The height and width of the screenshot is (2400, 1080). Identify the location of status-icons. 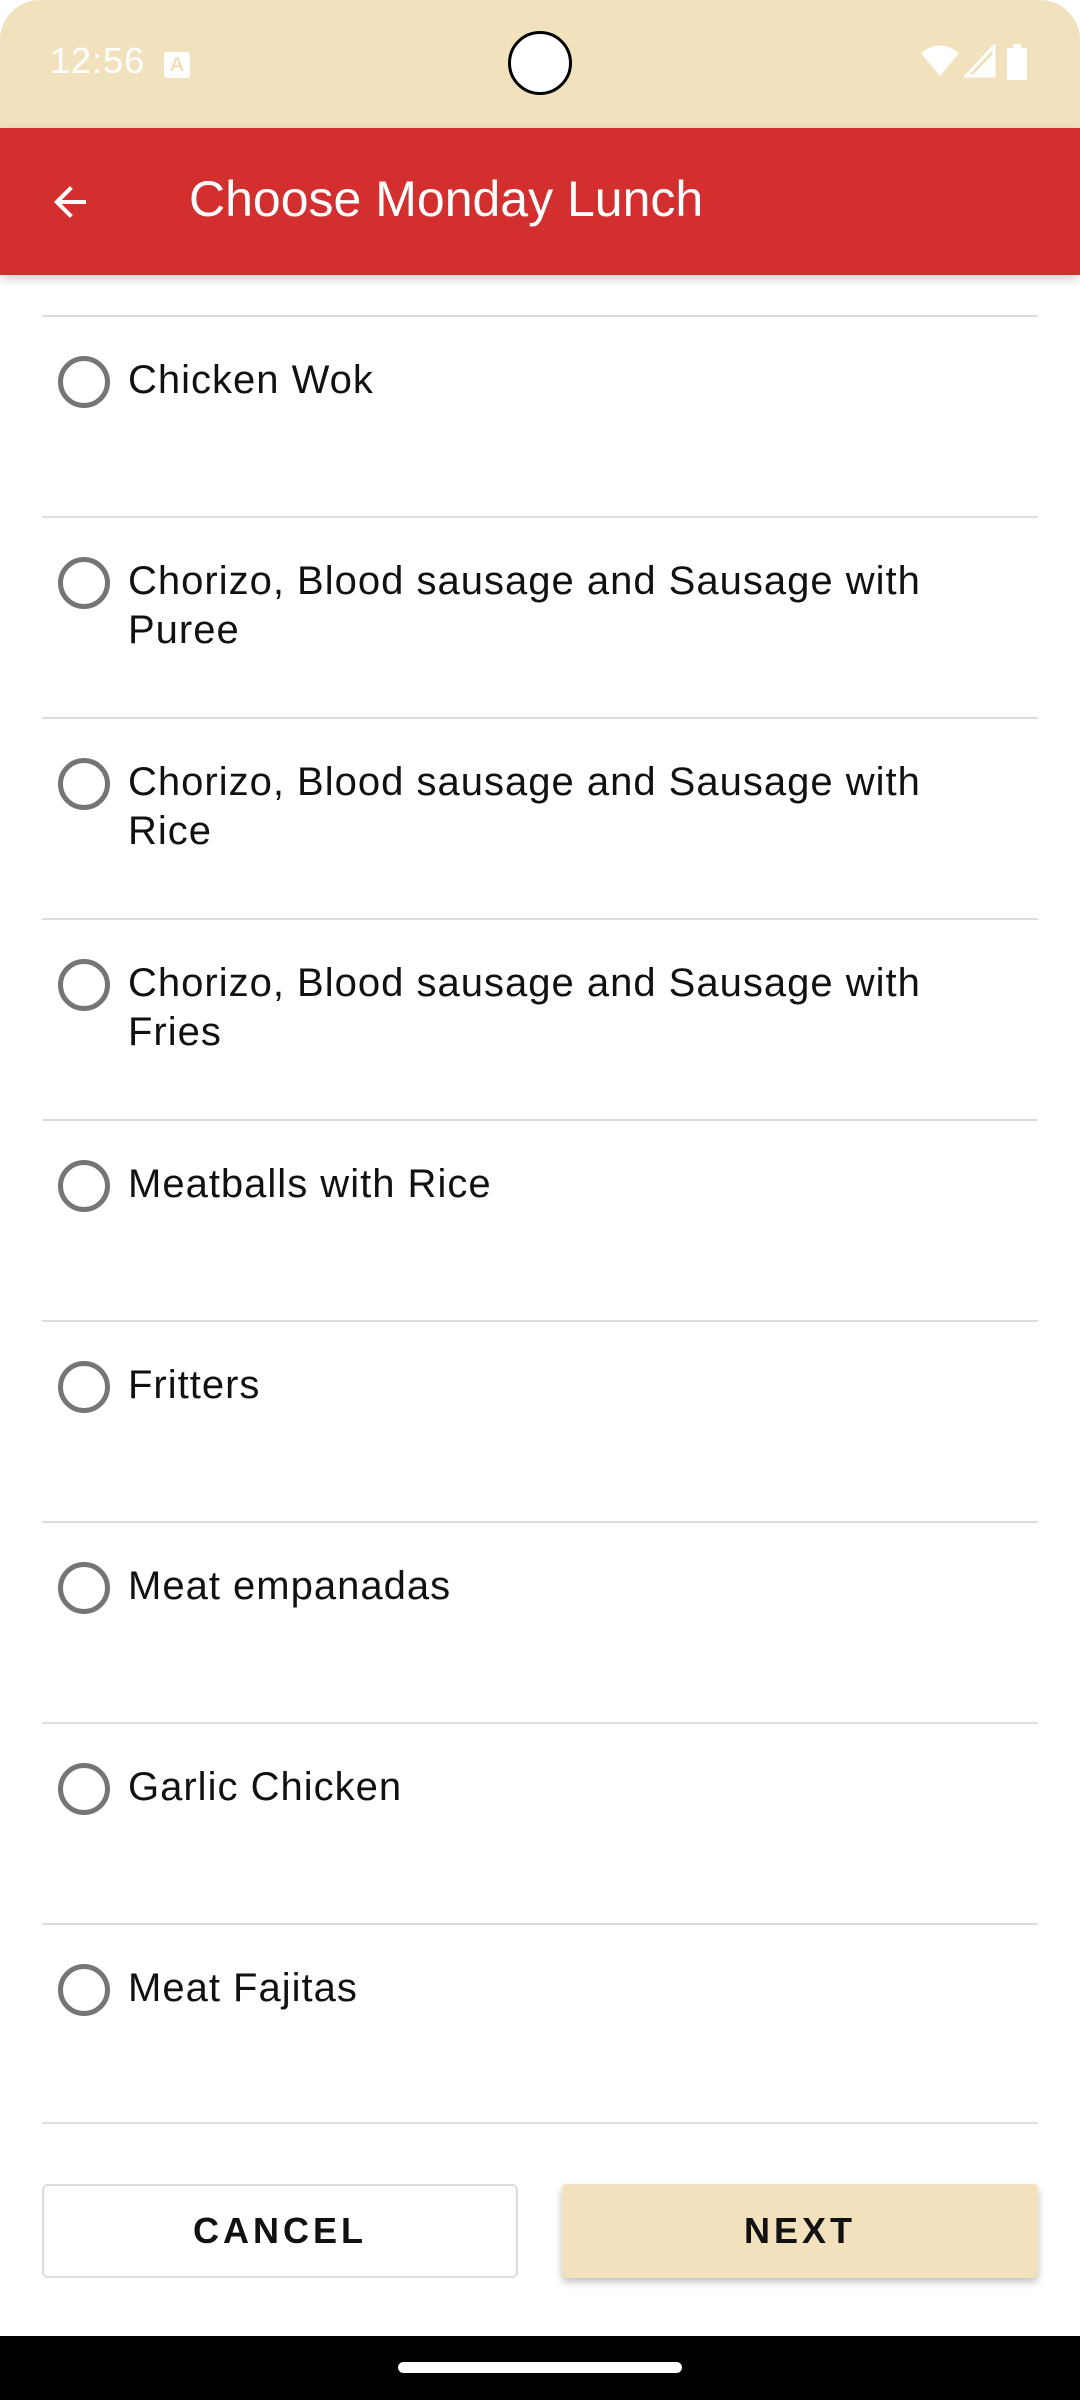
(980, 62).